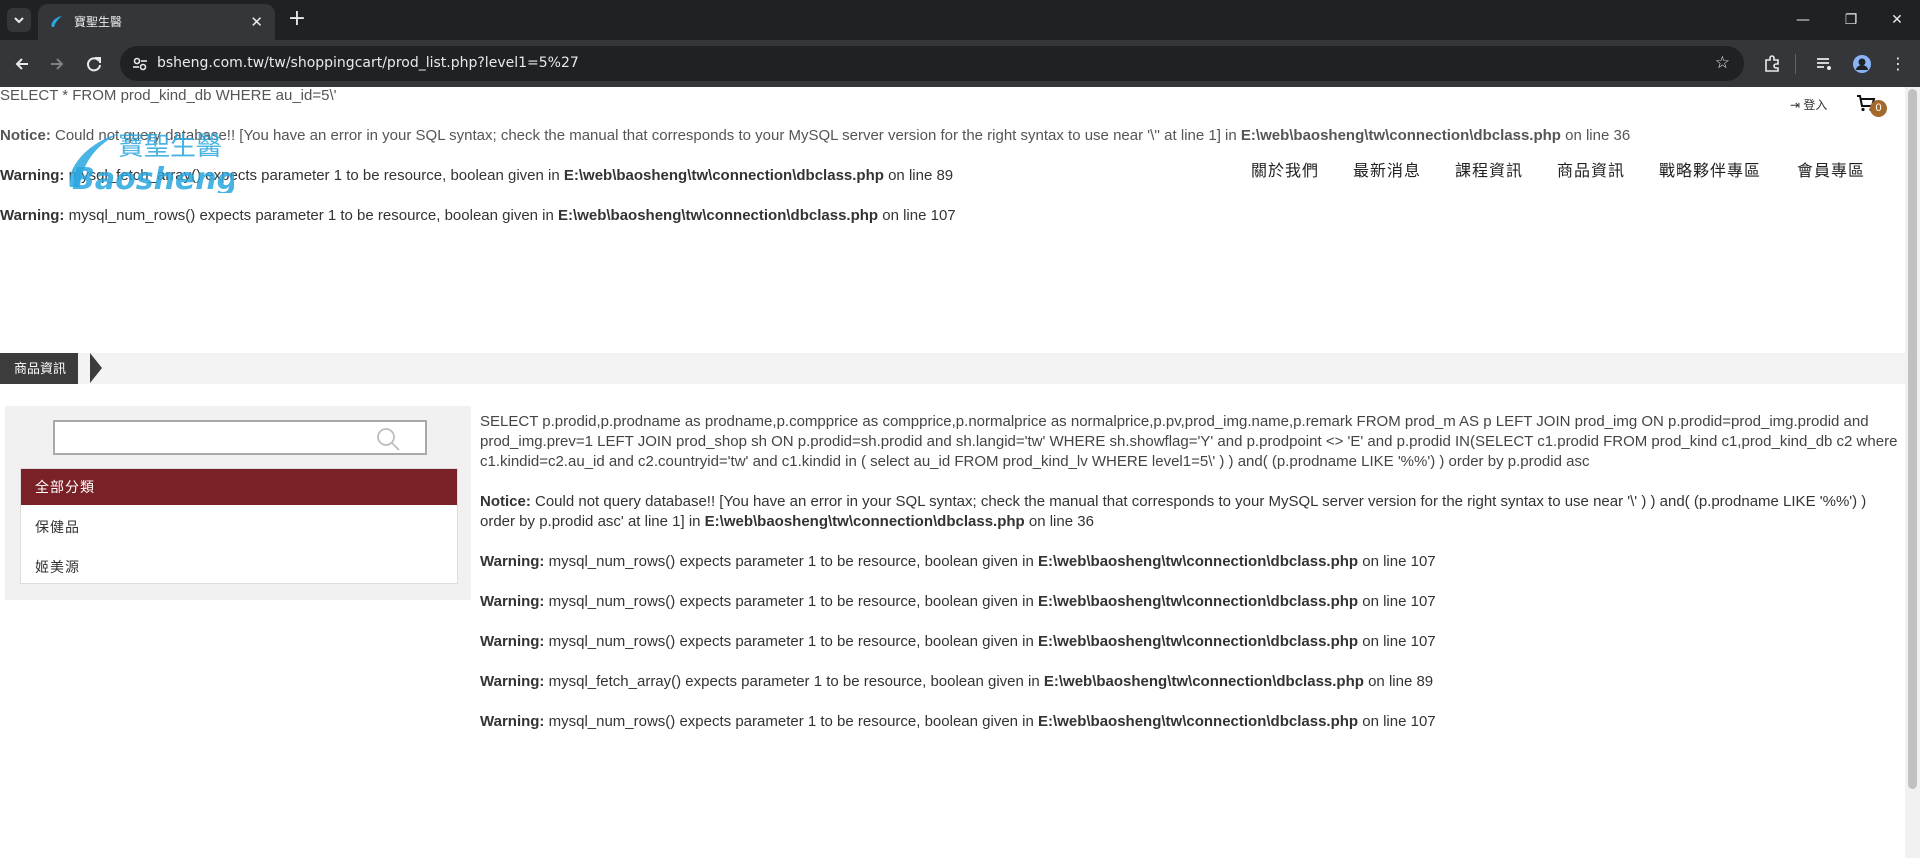  What do you see at coordinates (1815, 105) in the screenshot?
I see `login-label: 登入` at bounding box center [1815, 105].